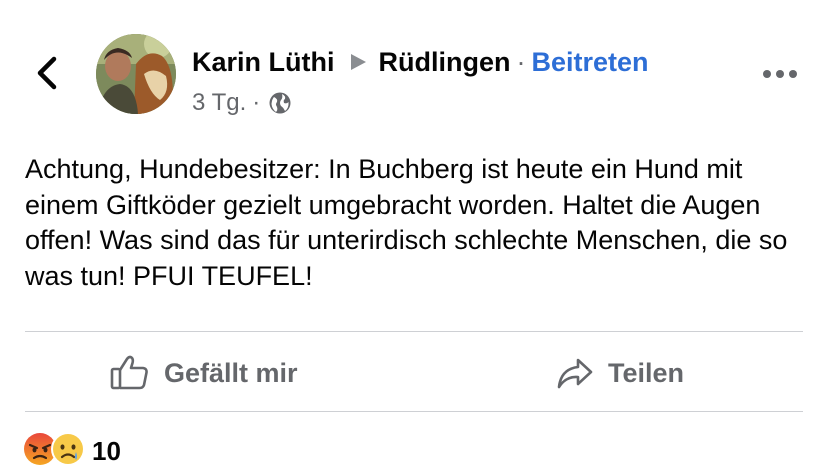 The image size is (828, 472). I want to click on more-horizontal-icon, so click(780, 75).